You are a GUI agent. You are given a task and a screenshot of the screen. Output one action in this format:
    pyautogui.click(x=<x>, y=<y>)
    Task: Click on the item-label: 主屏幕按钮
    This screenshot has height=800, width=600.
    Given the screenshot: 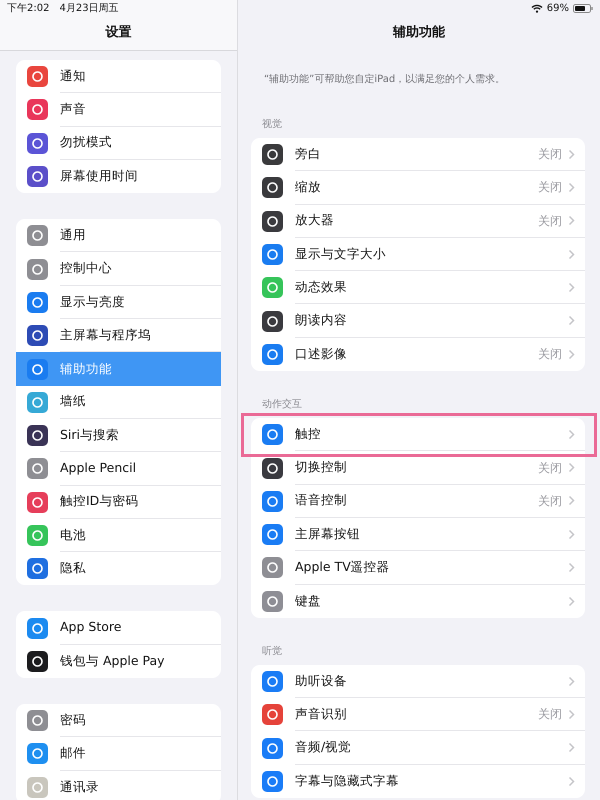 What is the action you would take?
    pyautogui.click(x=327, y=533)
    